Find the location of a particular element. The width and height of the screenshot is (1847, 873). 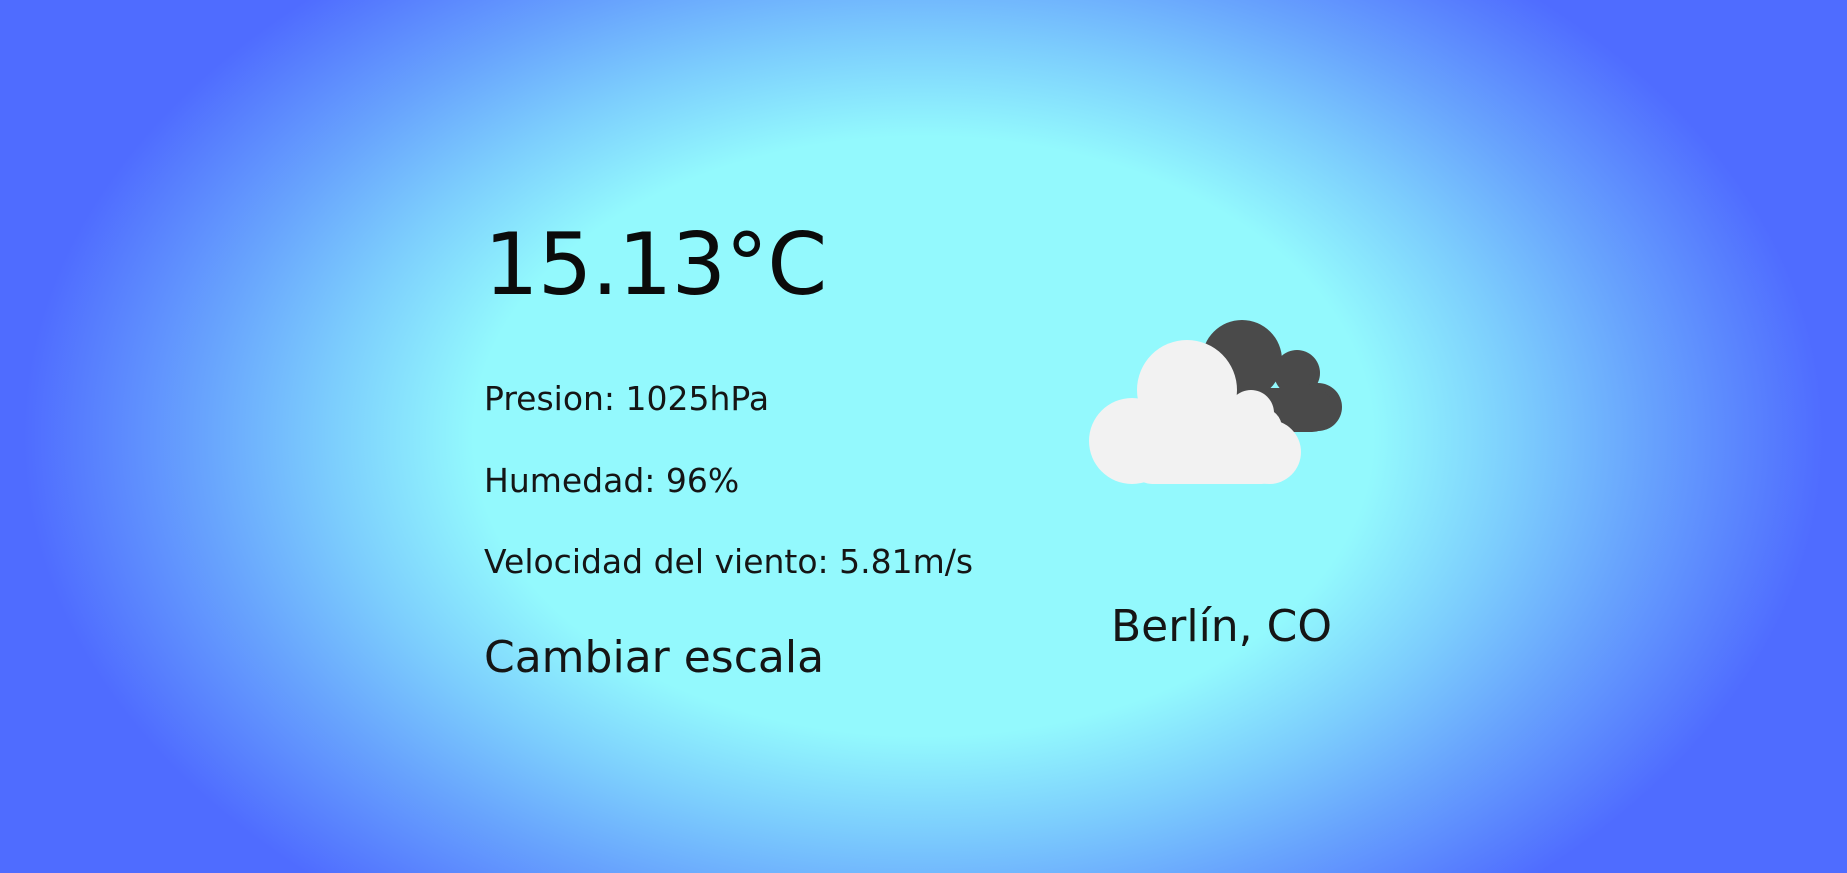

temperature-value: 15.13°C is located at coordinates (655, 265).